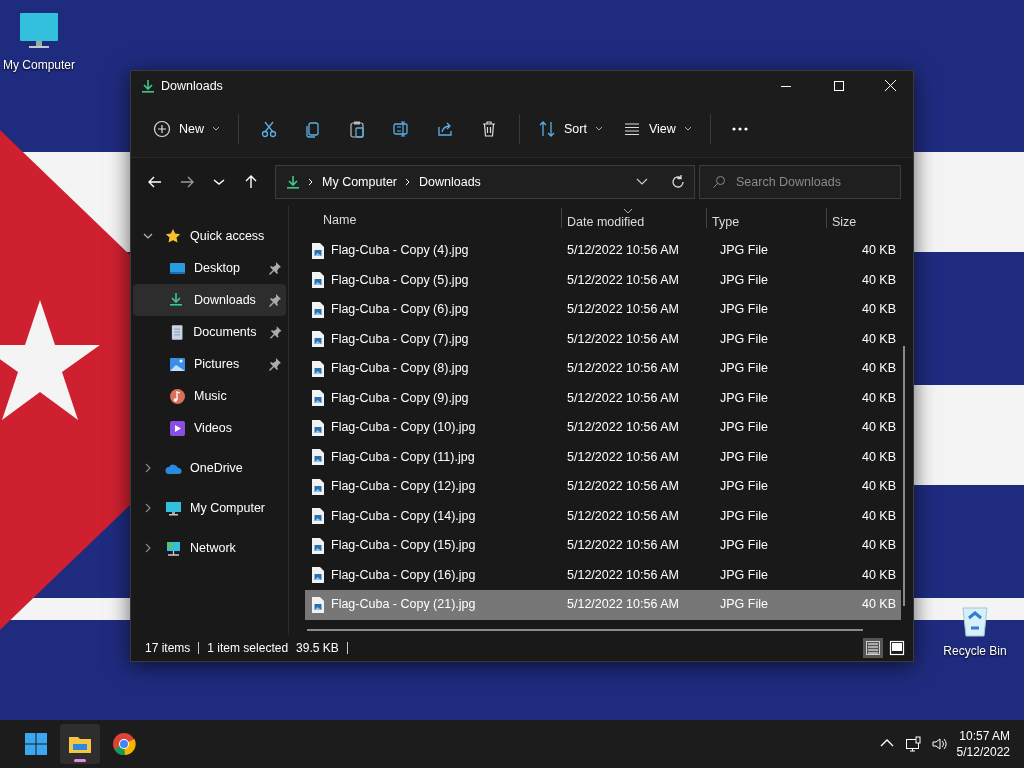 This screenshot has height=768, width=1024. I want to click on picture-icon, so click(177, 364).